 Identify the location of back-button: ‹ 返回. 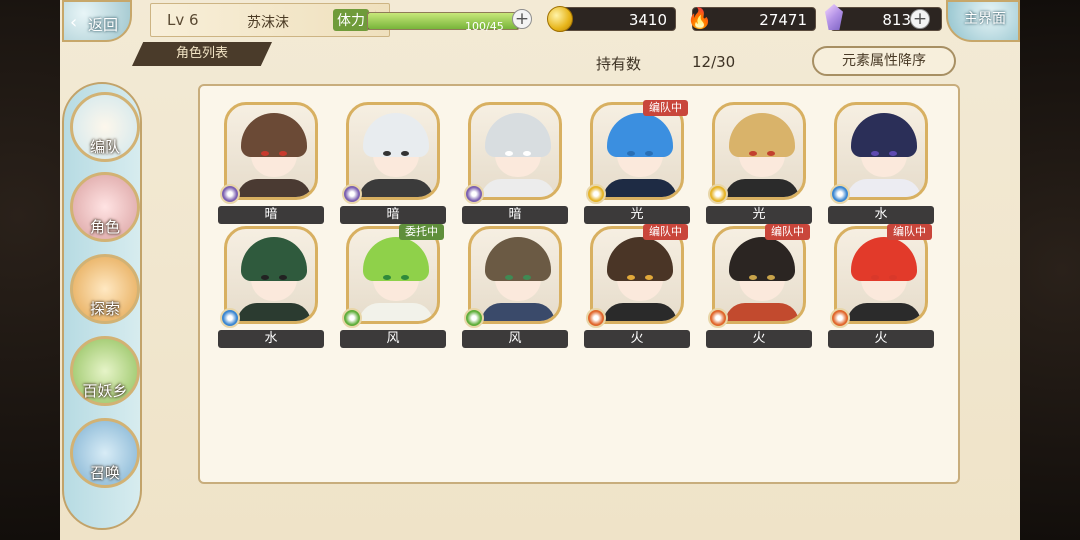
(97, 21).